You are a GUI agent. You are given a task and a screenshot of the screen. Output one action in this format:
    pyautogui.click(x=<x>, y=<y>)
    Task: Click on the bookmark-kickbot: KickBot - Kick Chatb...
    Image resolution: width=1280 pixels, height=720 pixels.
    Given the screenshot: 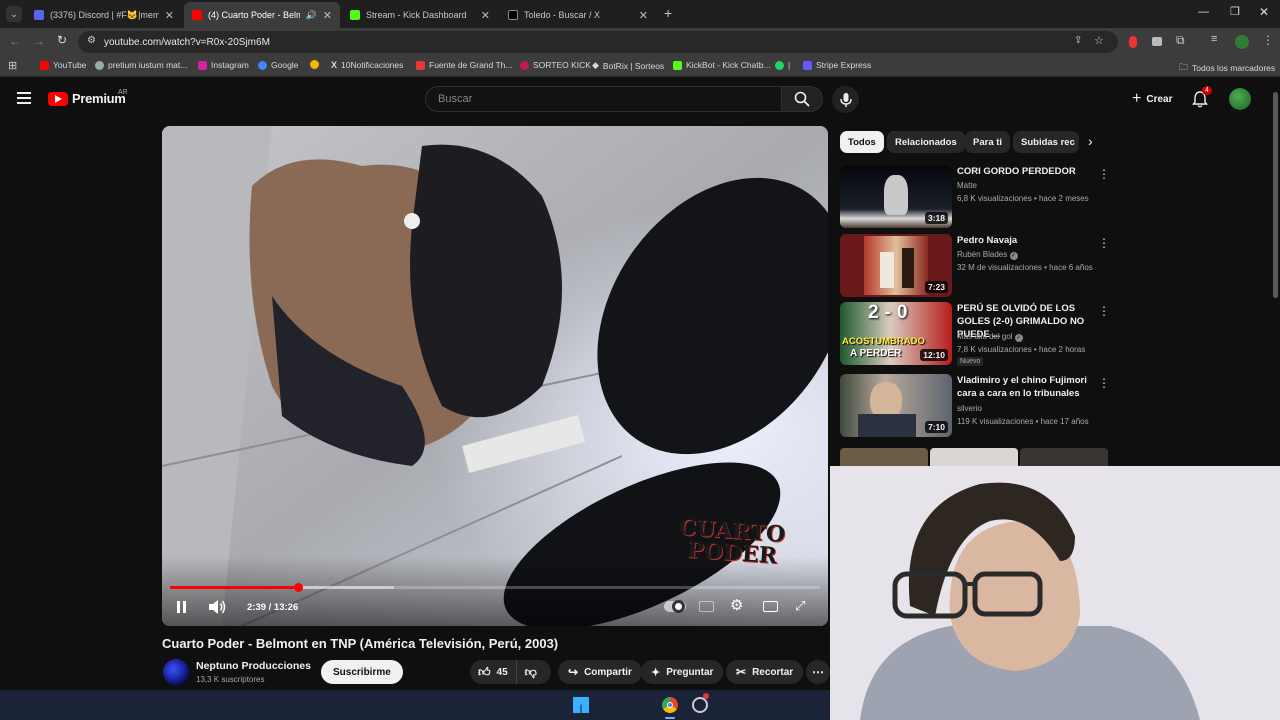 What is the action you would take?
    pyautogui.click(x=722, y=65)
    